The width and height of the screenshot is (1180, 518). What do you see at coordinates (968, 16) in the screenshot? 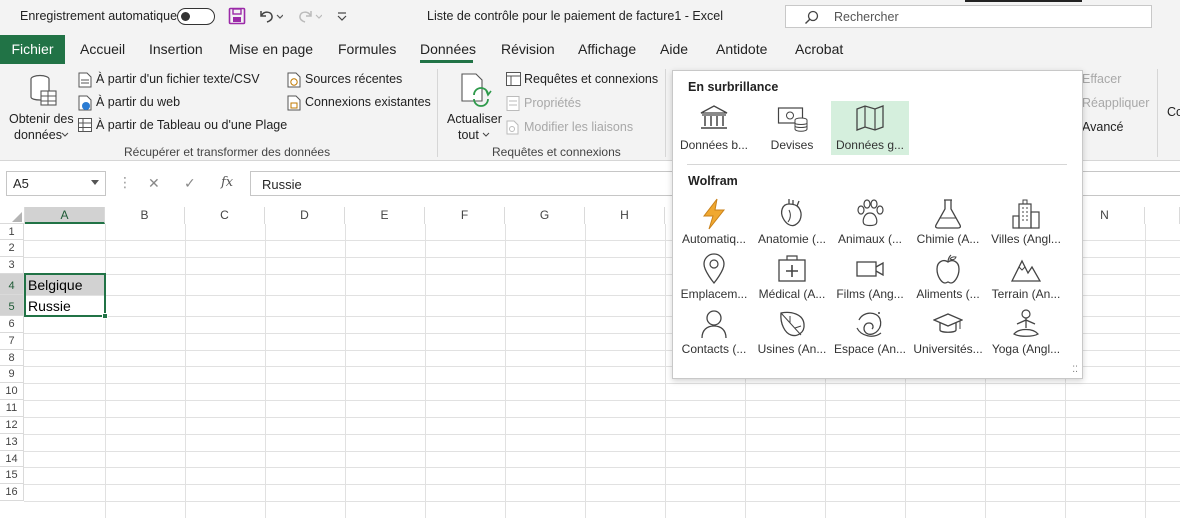
I see `search-box: Rechercher` at bounding box center [968, 16].